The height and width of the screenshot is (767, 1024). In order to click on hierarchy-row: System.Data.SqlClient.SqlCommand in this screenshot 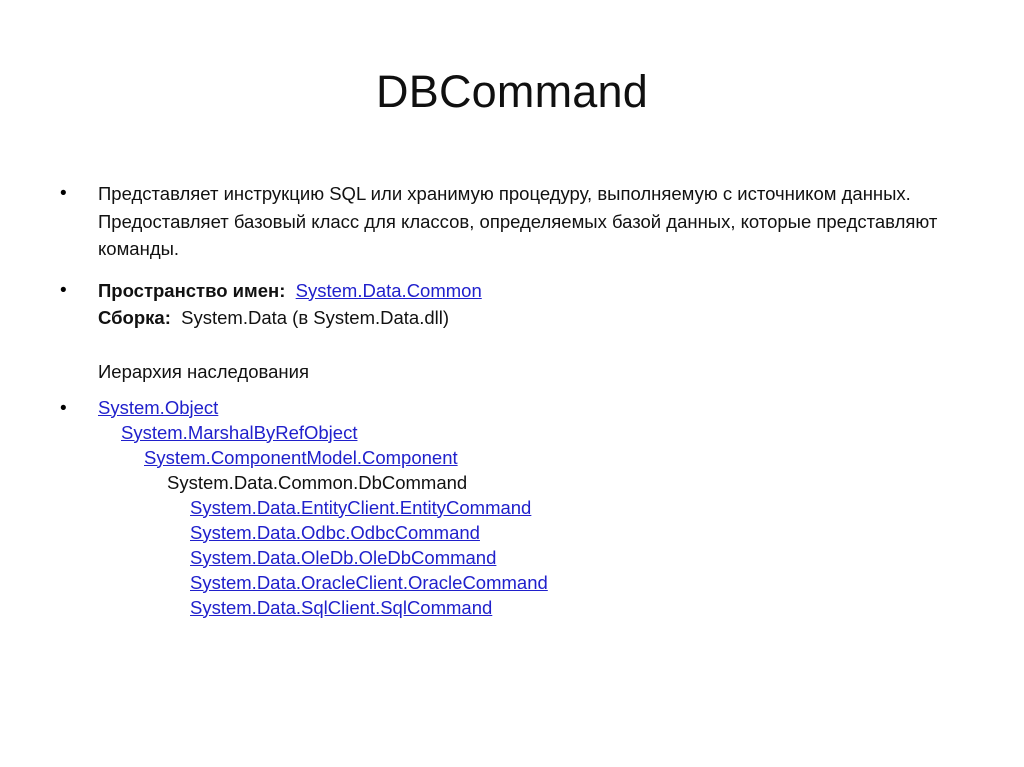, I will do `click(472, 607)`.